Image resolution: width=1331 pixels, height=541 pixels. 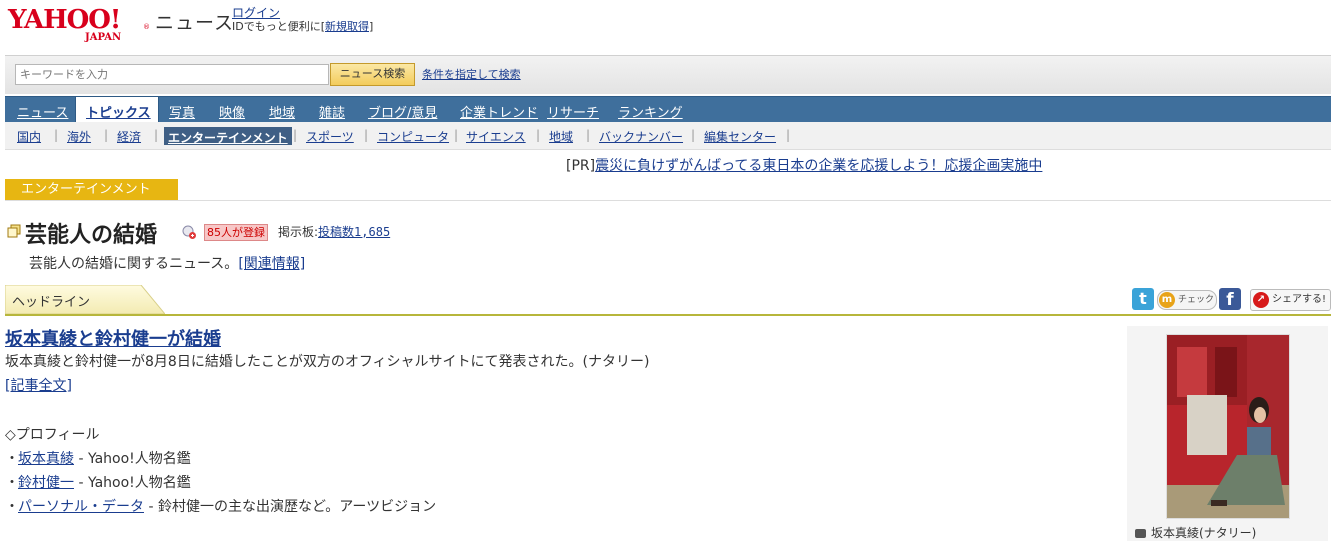 What do you see at coordinates (471, 74) in the screenshot?
I see `advanced-search-link: 条件を指定して検索` at bounding box center [471, 74].